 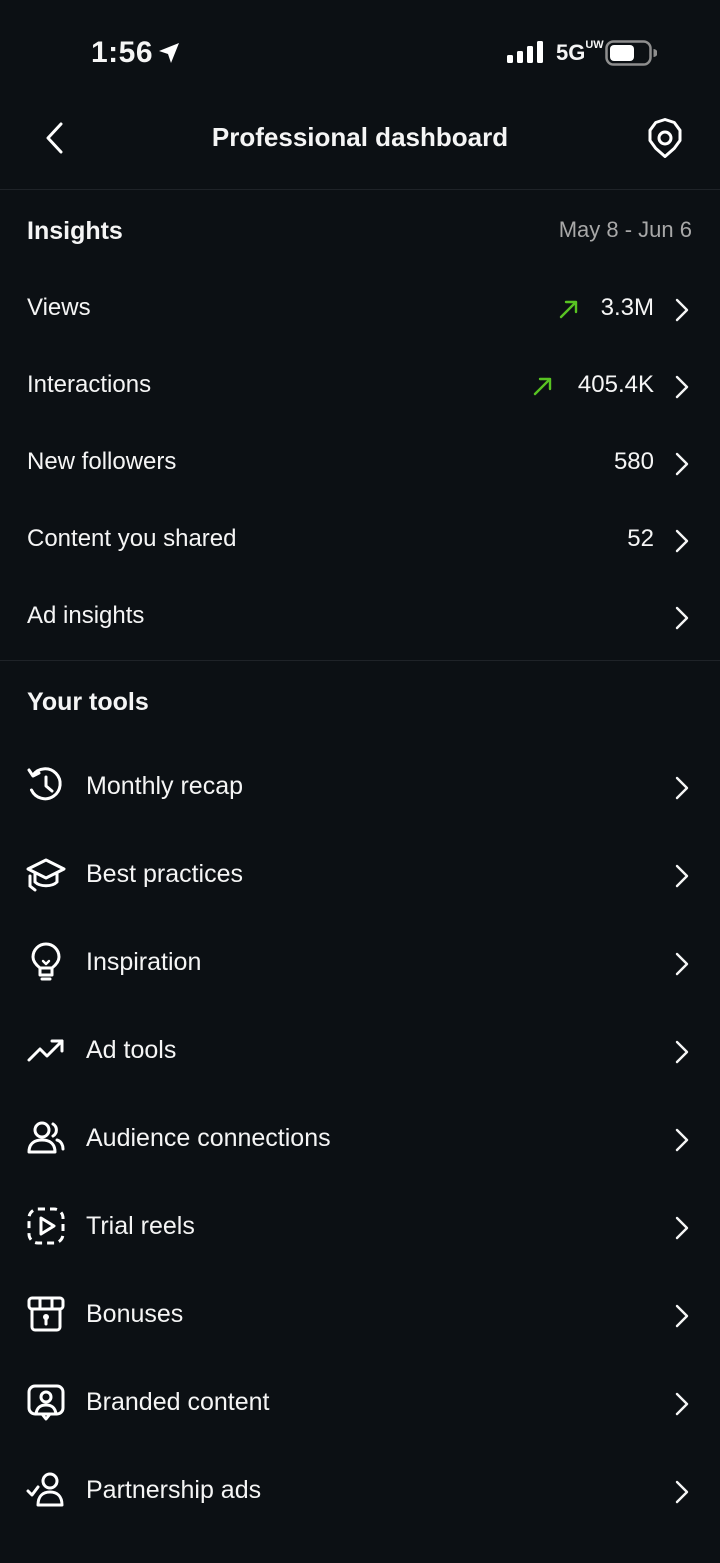 I want to click on settings-button, so click(x=665, y=138).